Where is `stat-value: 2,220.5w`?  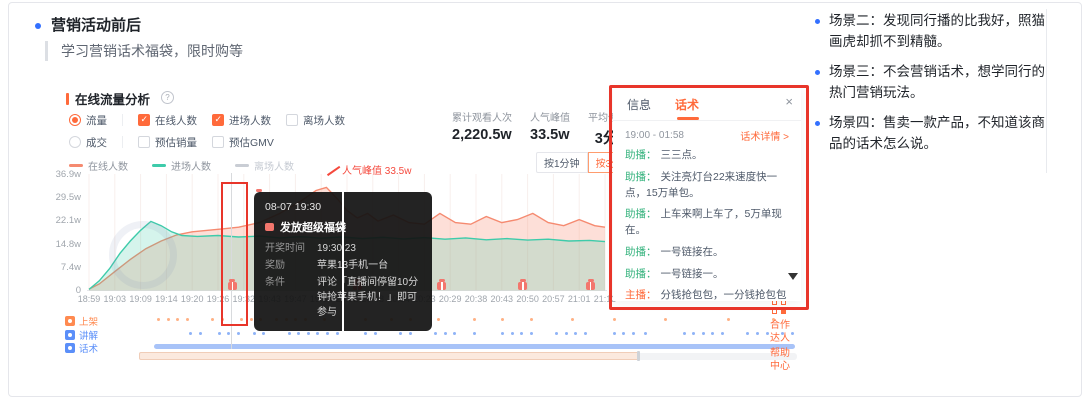 stat-value: 2,220.5w is located at coordinates (482, 135).